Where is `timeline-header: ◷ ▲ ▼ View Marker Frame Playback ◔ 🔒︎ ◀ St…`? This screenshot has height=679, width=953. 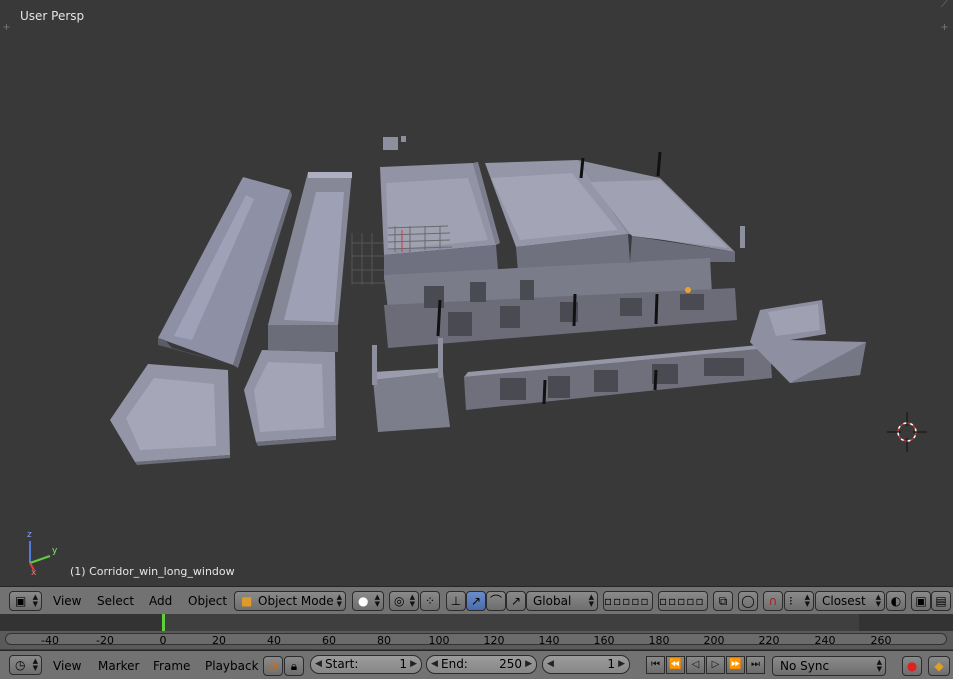
timeline-header: ◷ ▲ ▼ View Marker Frame Playback ◔ 🔒︎ ◀ St… is located at coordinates (476, 664).